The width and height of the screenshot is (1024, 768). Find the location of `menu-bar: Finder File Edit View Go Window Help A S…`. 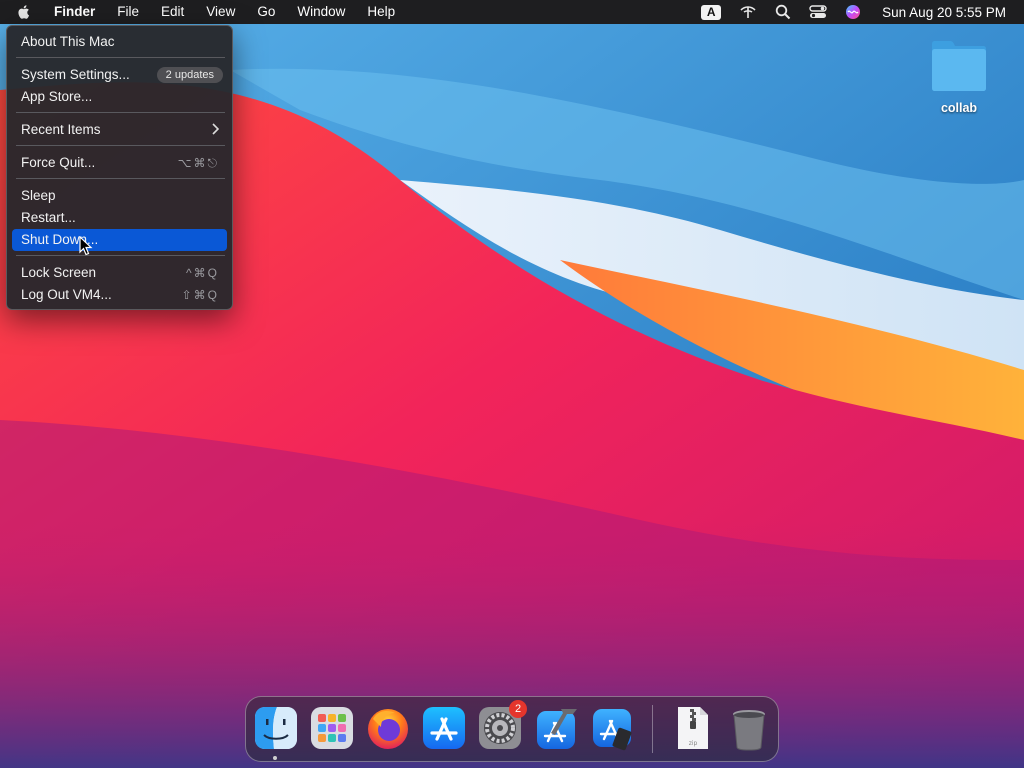

menu-bar: Finder File Edit View Go Window Help A S… is located at coordinates (512, 12).